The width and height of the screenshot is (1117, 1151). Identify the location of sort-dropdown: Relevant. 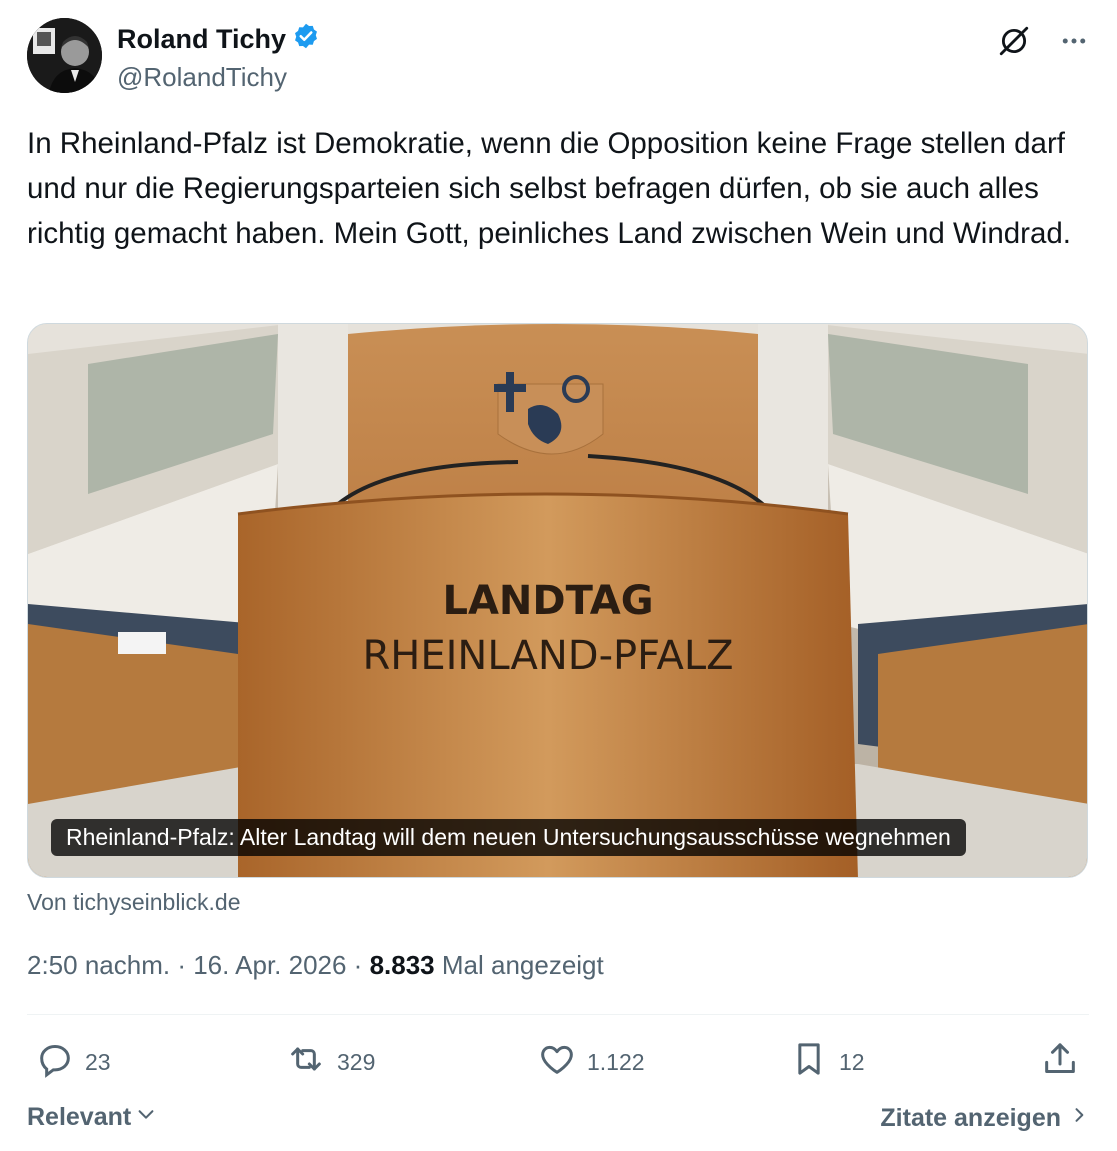
(92, 1117).